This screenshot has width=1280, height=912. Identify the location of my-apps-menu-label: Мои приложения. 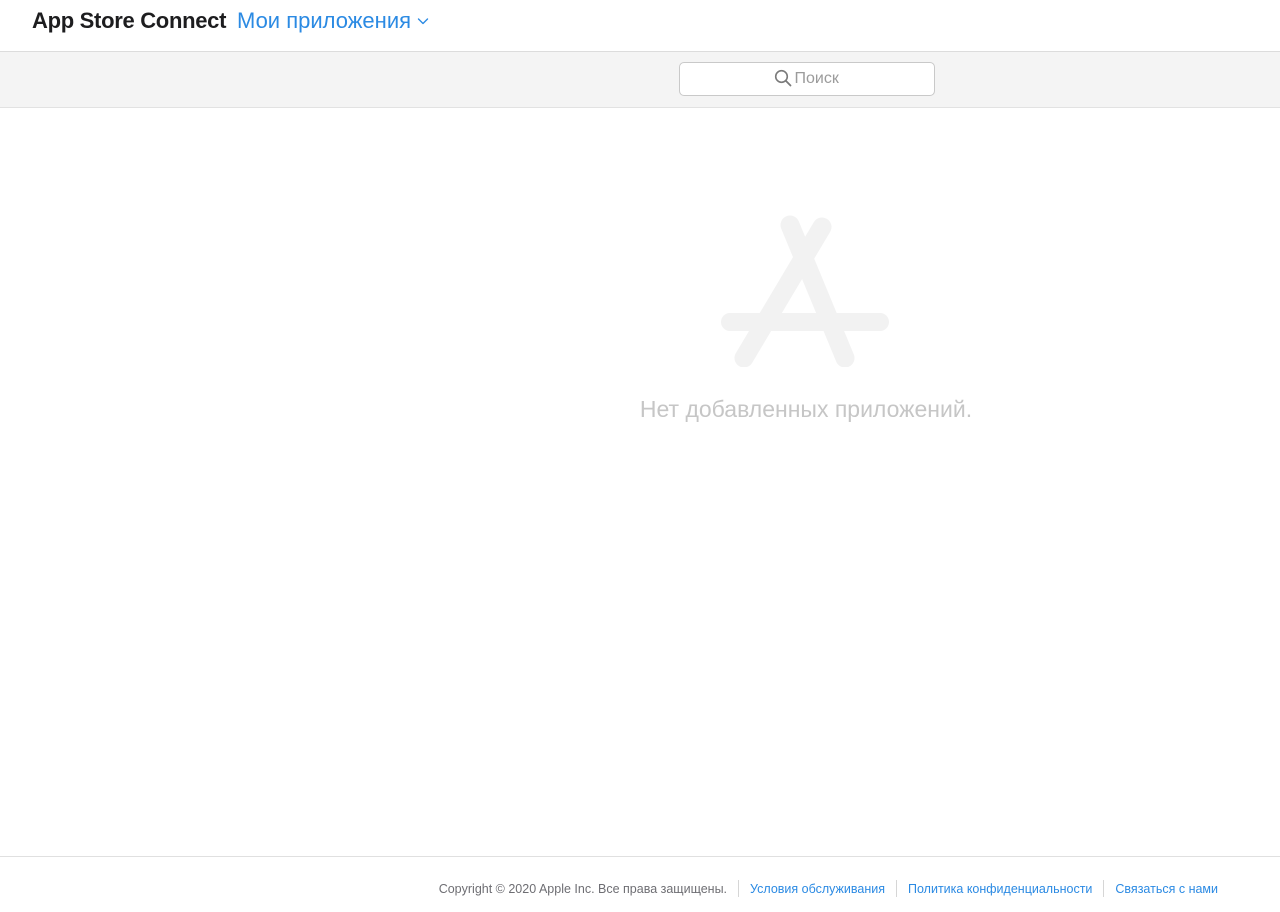
(324, 20).